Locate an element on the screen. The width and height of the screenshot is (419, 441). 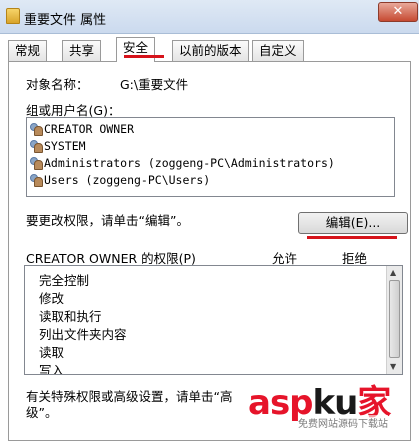
list-item: 列出文件夹内容 is located at coordinates (83, 334).